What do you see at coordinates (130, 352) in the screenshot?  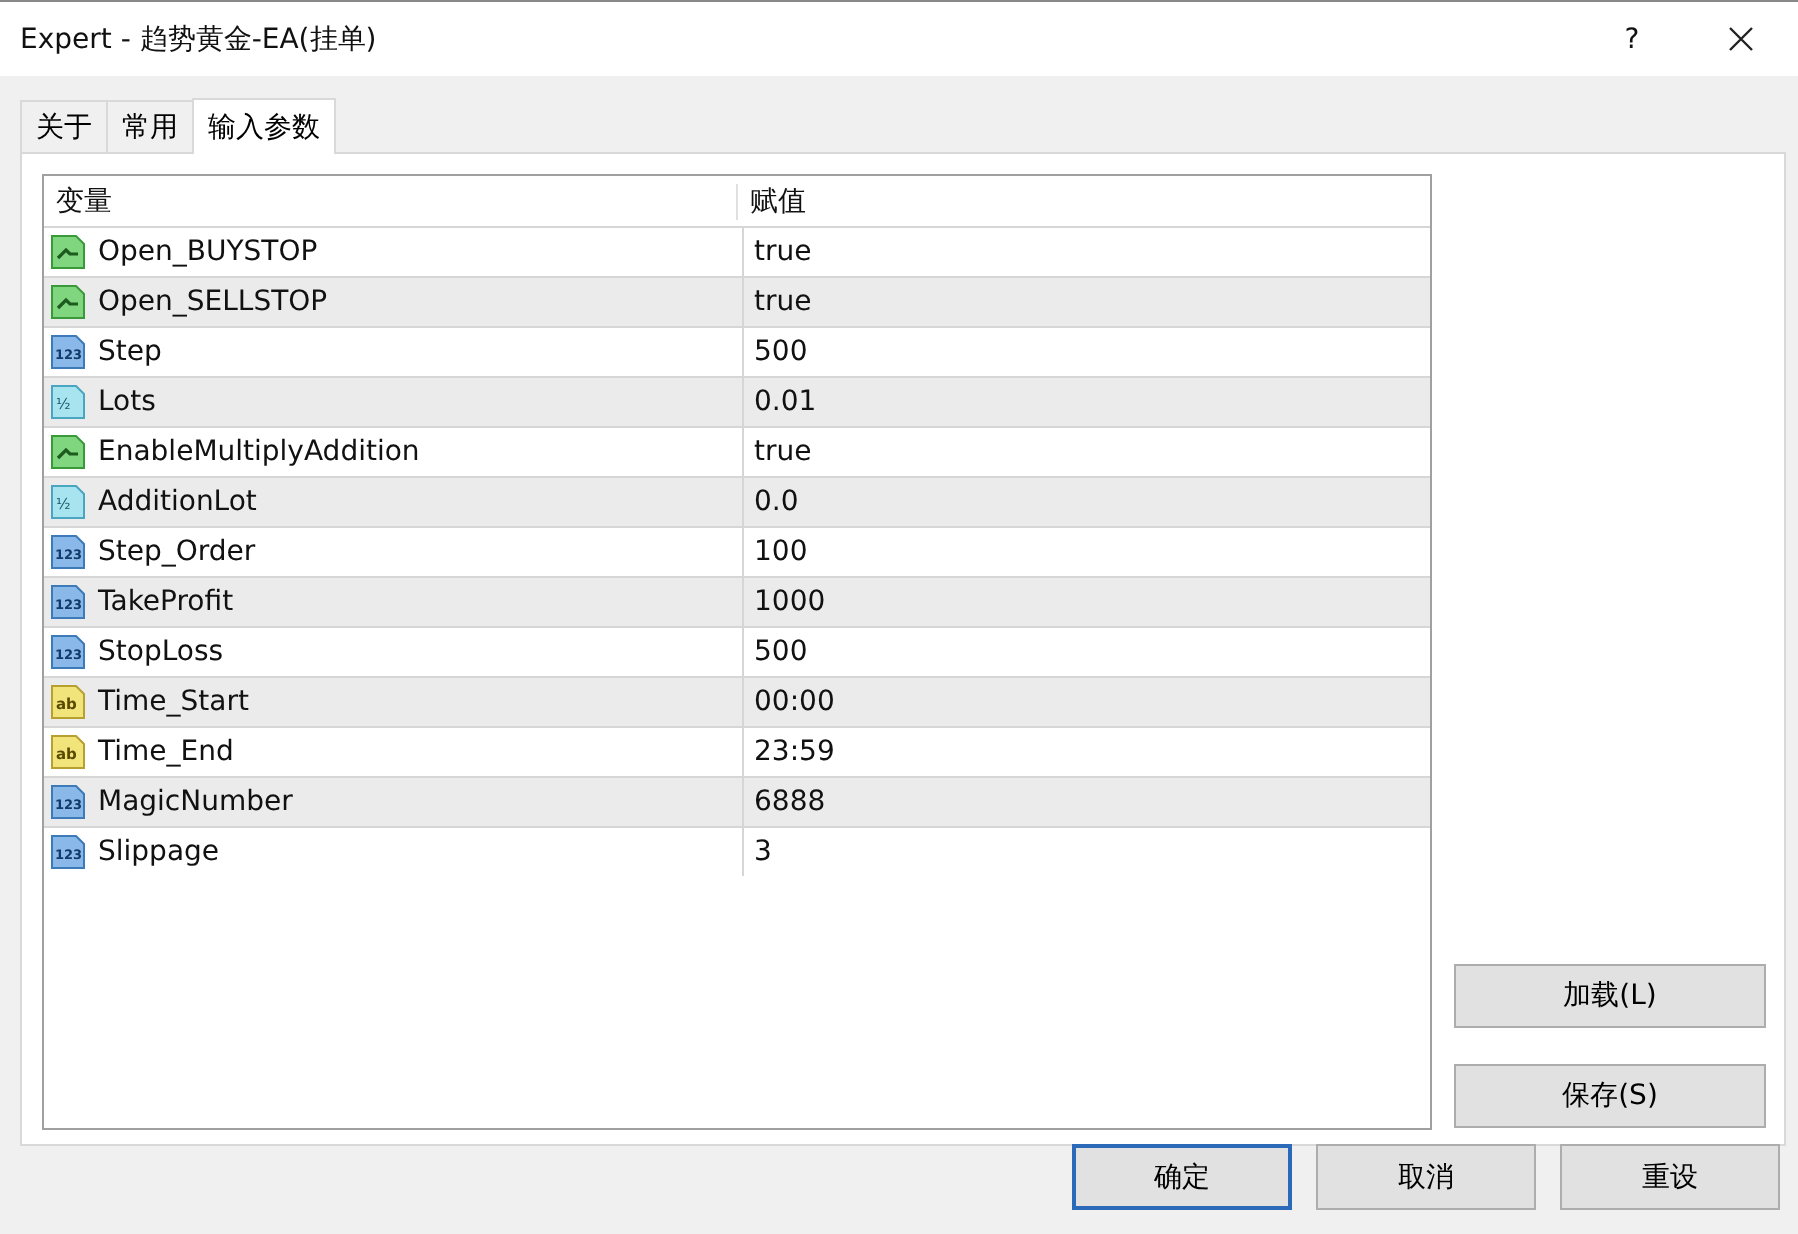 I see `parameter-name: Step` at bounding box center [130, 352].